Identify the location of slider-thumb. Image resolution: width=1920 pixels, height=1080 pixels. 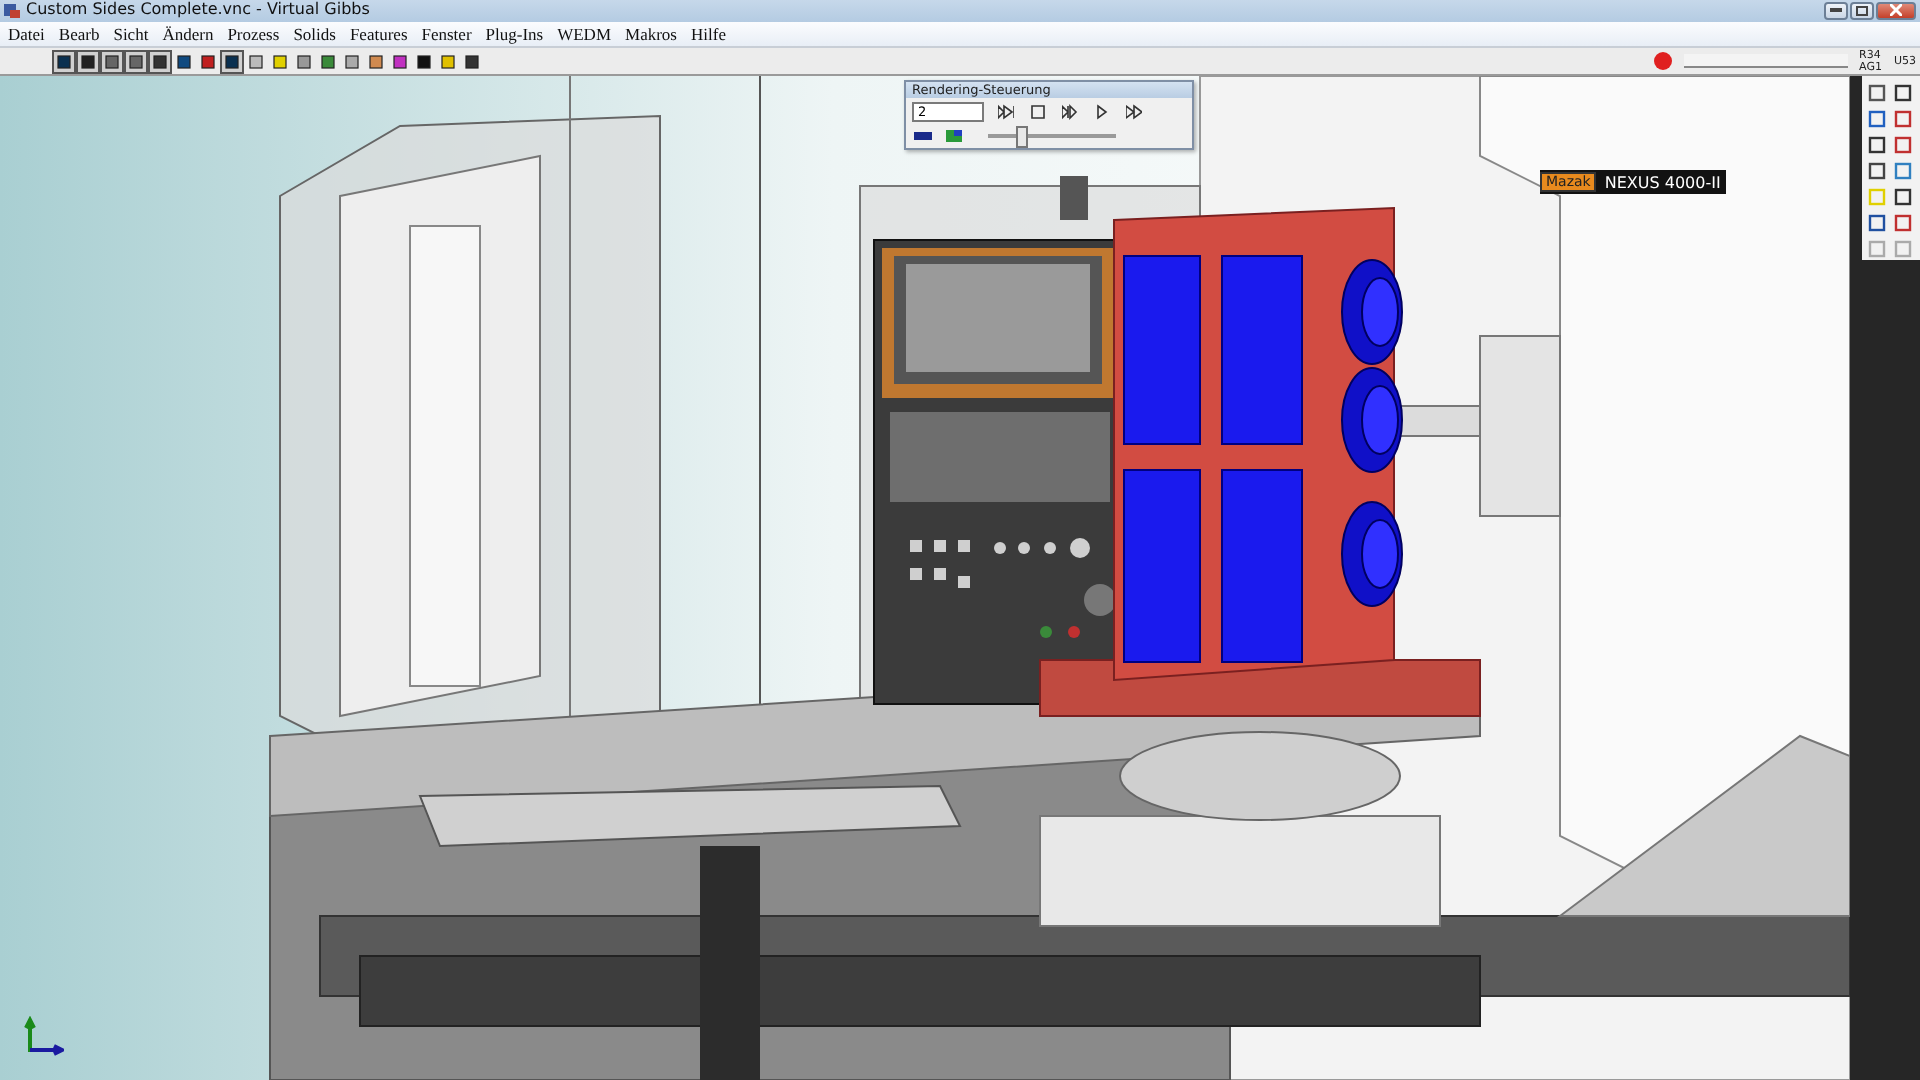
(1022, 136).